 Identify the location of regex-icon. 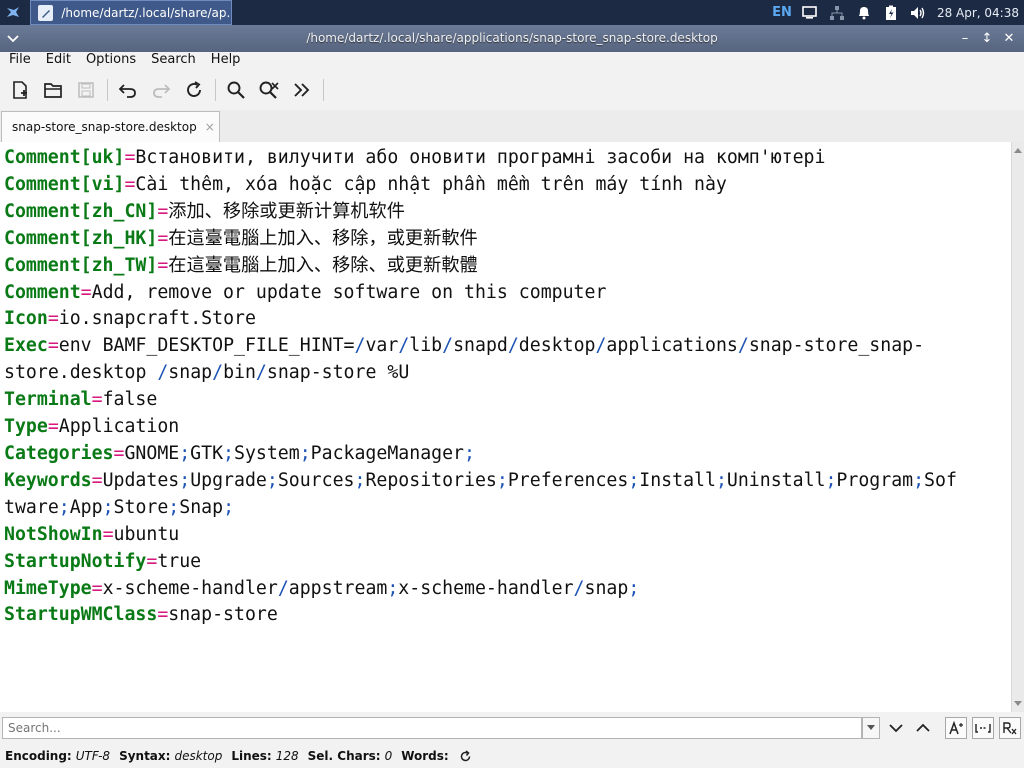
(1010, 728).